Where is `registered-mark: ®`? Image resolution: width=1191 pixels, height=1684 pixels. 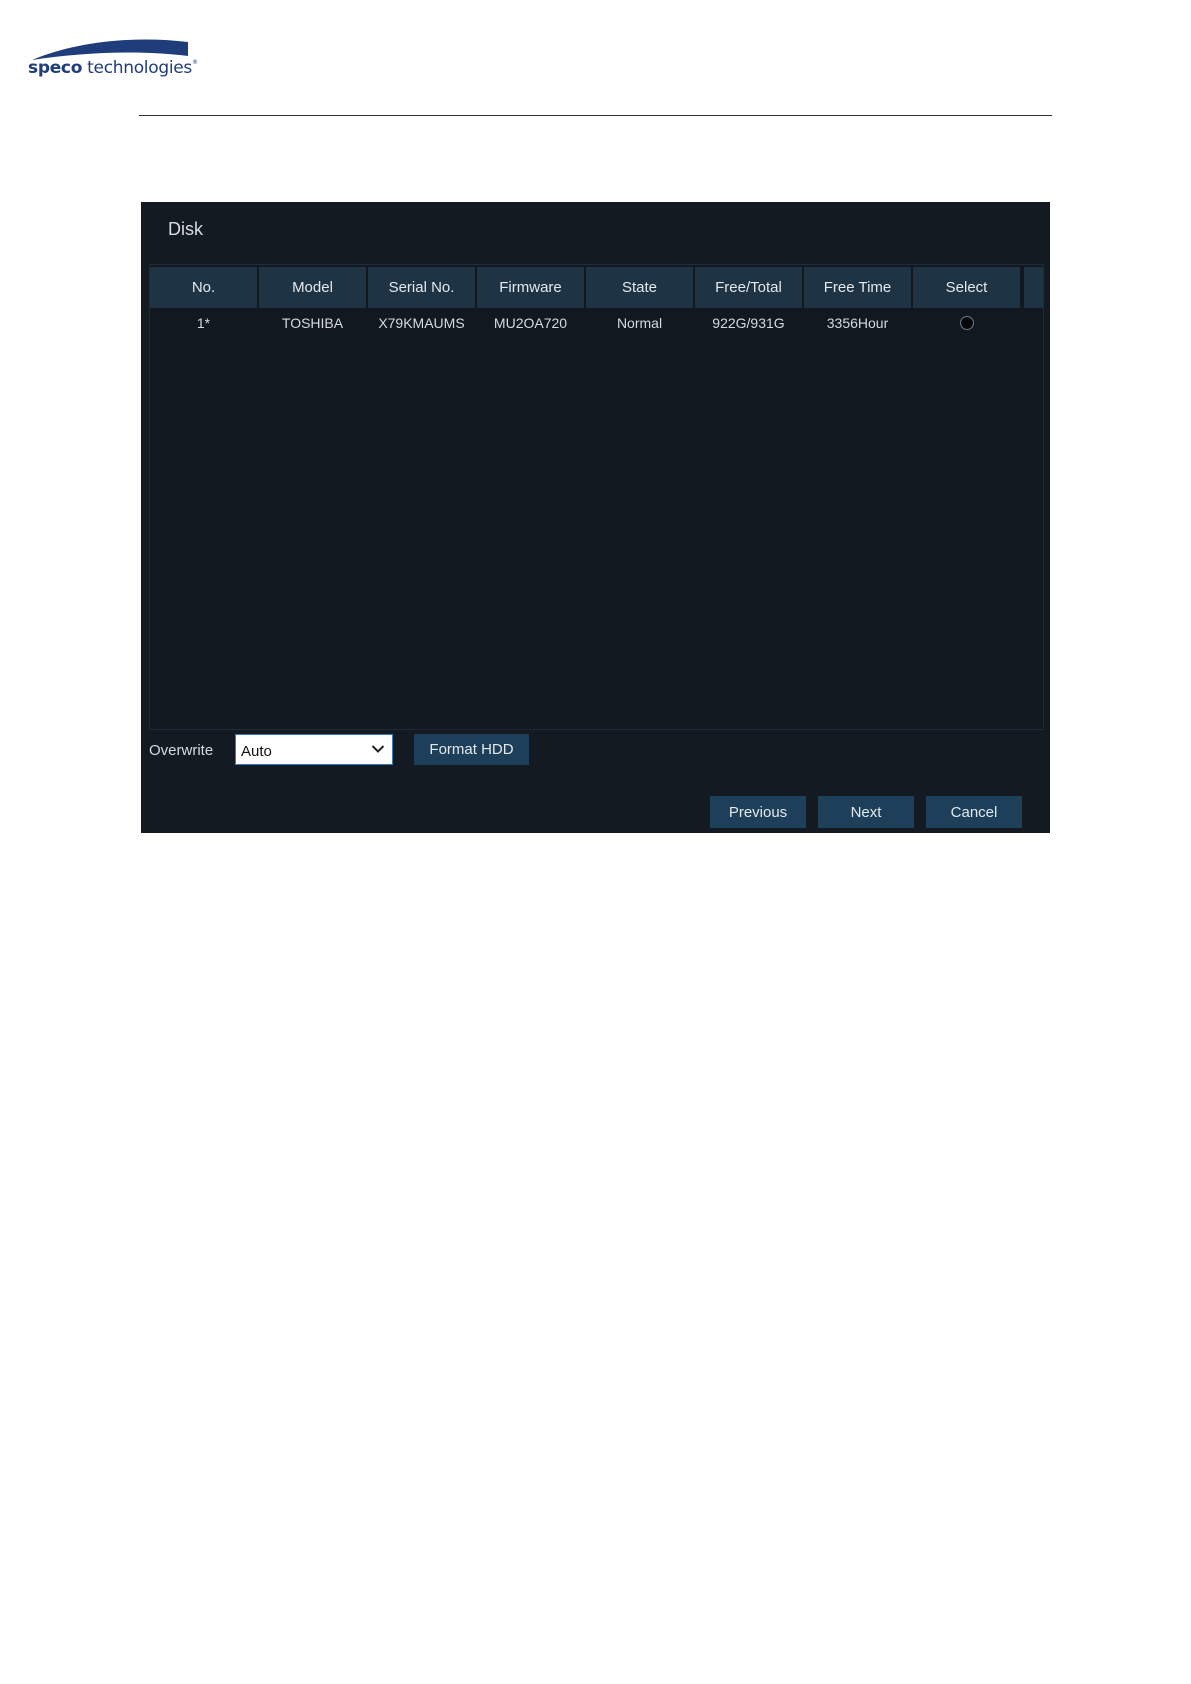 registered-mark: ® is located at coordinates (194, 62).